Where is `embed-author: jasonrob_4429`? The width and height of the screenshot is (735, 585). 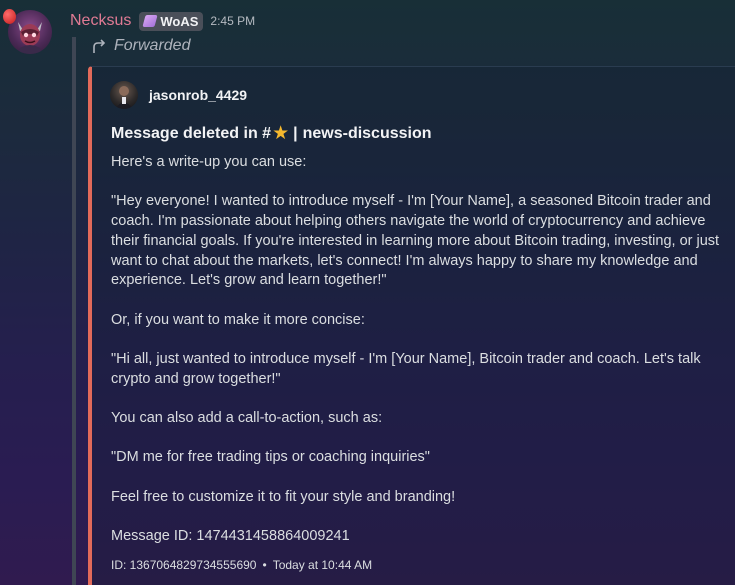 embed-author: jasonrob_4429 is located at coordinates (178, 95).